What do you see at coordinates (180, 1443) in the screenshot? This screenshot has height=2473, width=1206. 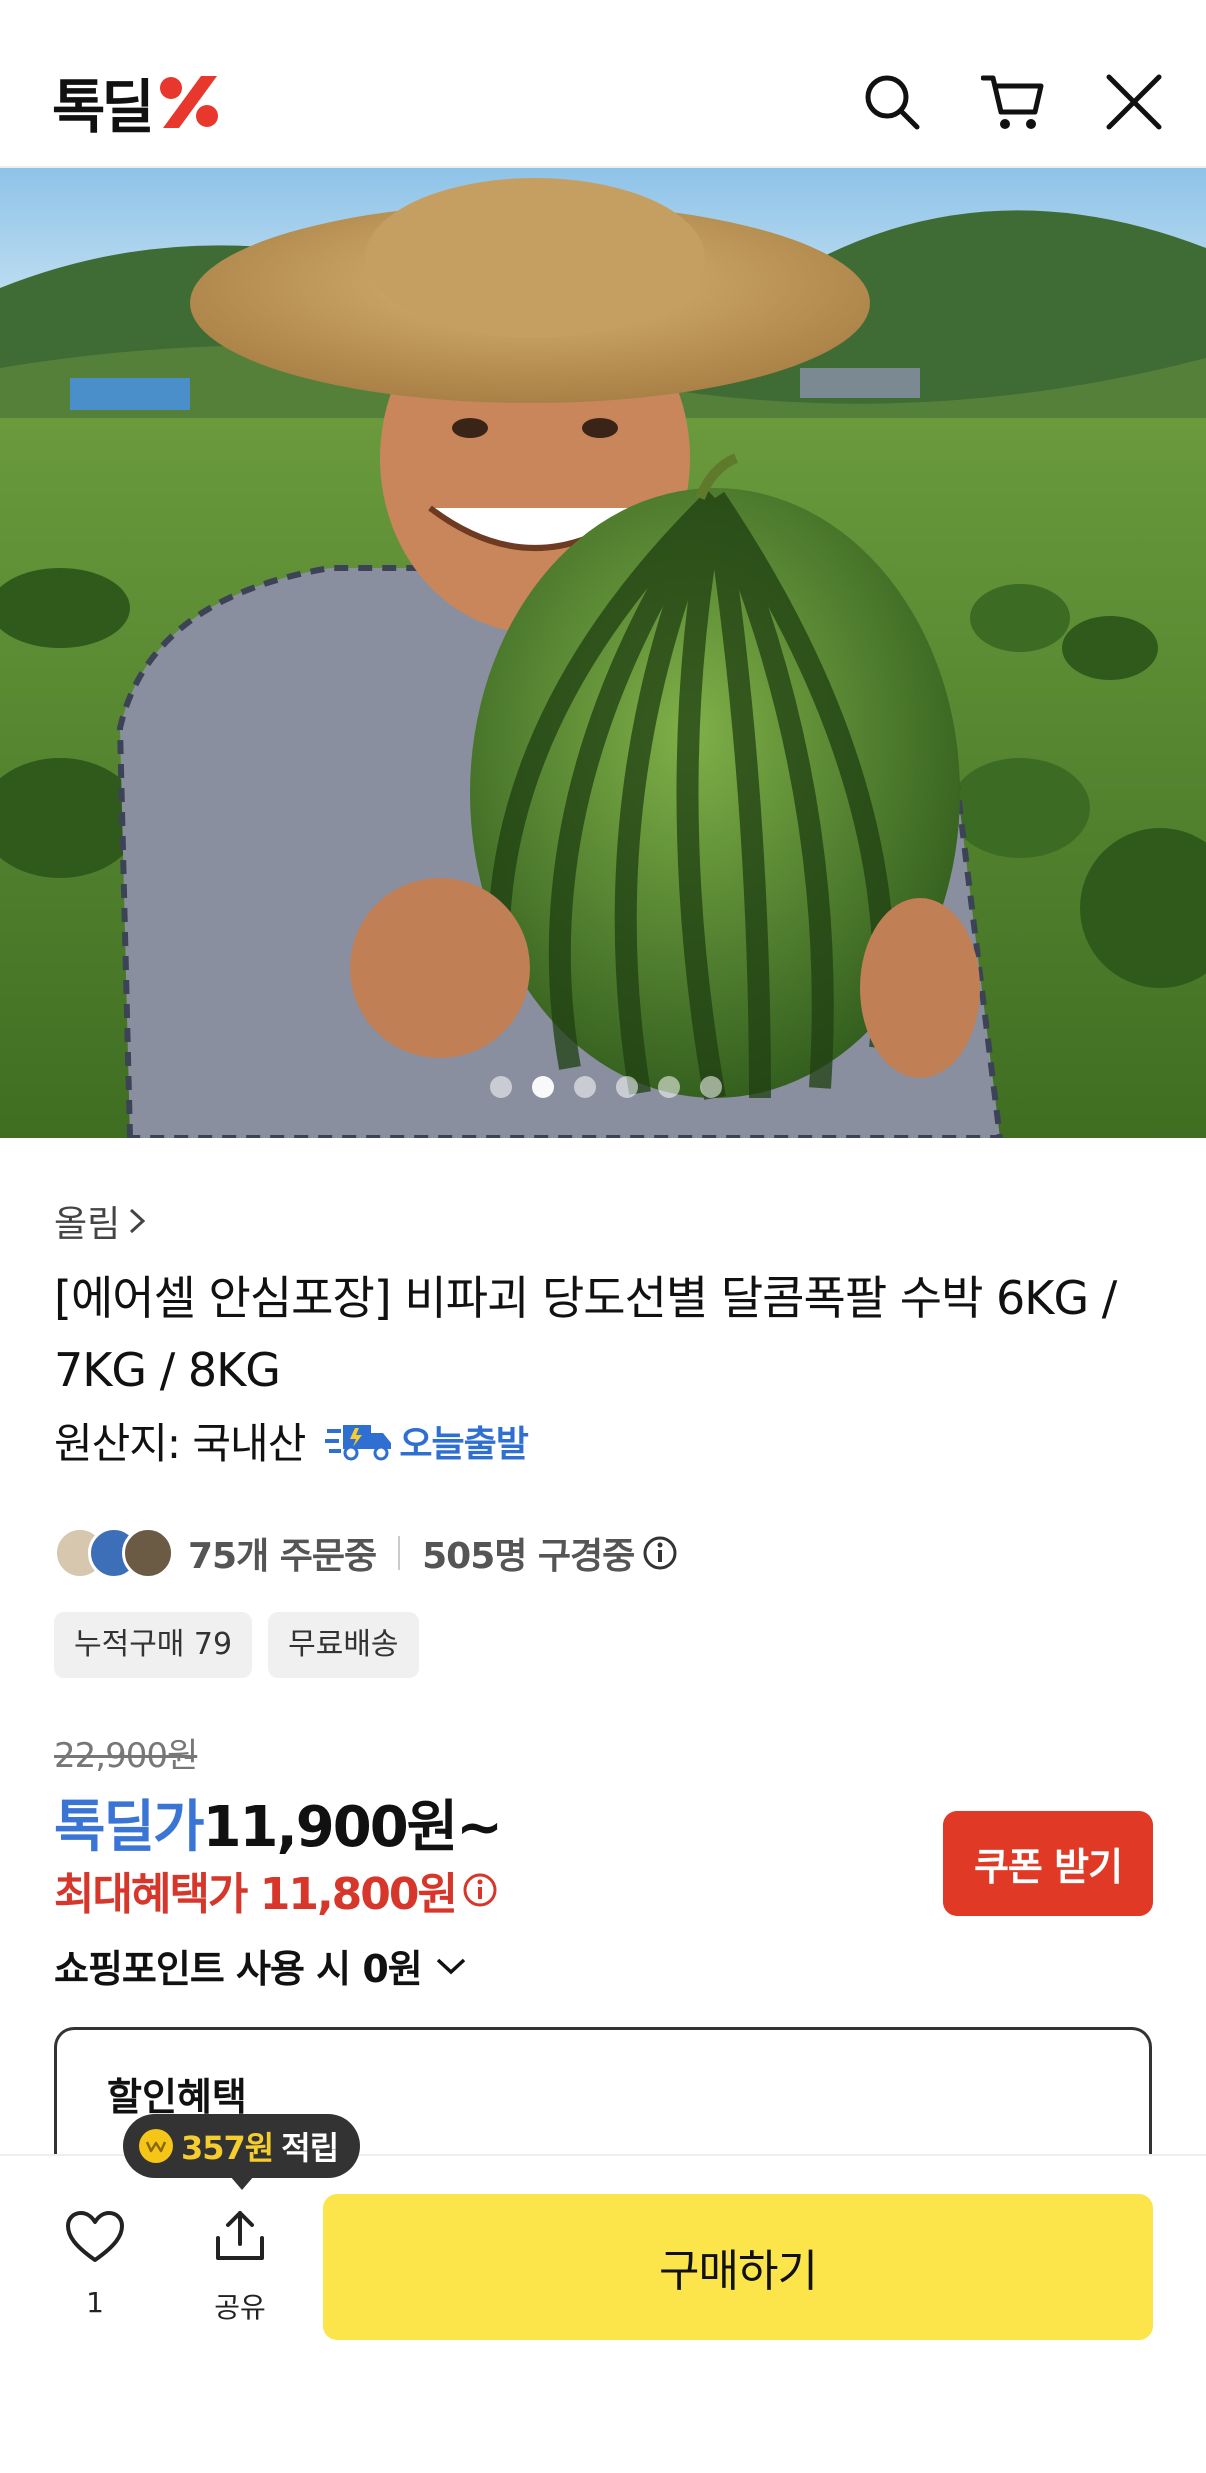 I see `origin-text: 원산지: 국내산` at bounding box center [180, 1443].